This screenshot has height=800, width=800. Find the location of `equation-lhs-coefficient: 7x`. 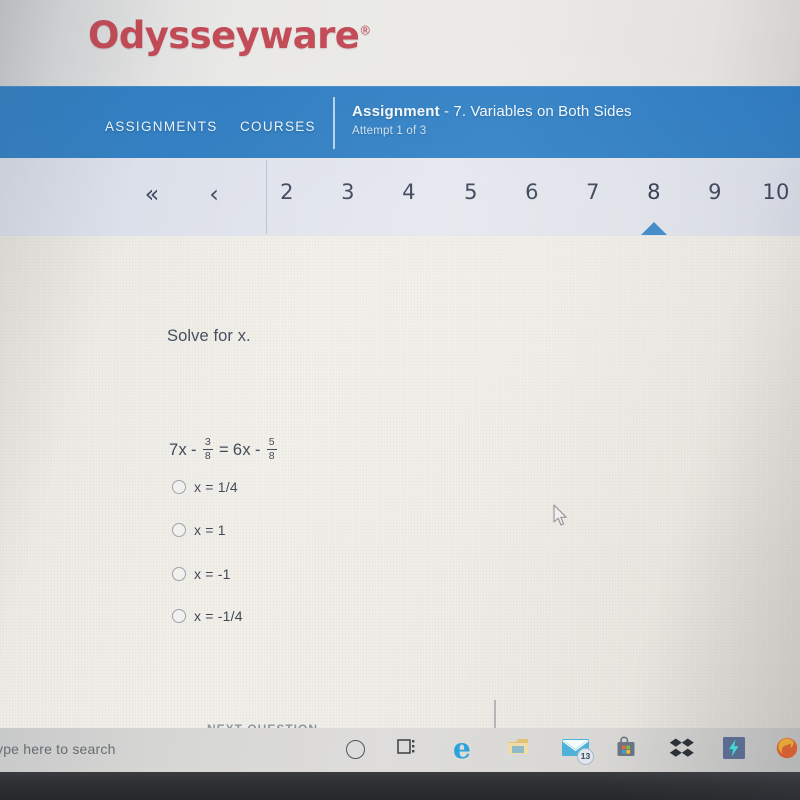

equation-lhs-coefficient: 7x is located at coordinates (178, 449).